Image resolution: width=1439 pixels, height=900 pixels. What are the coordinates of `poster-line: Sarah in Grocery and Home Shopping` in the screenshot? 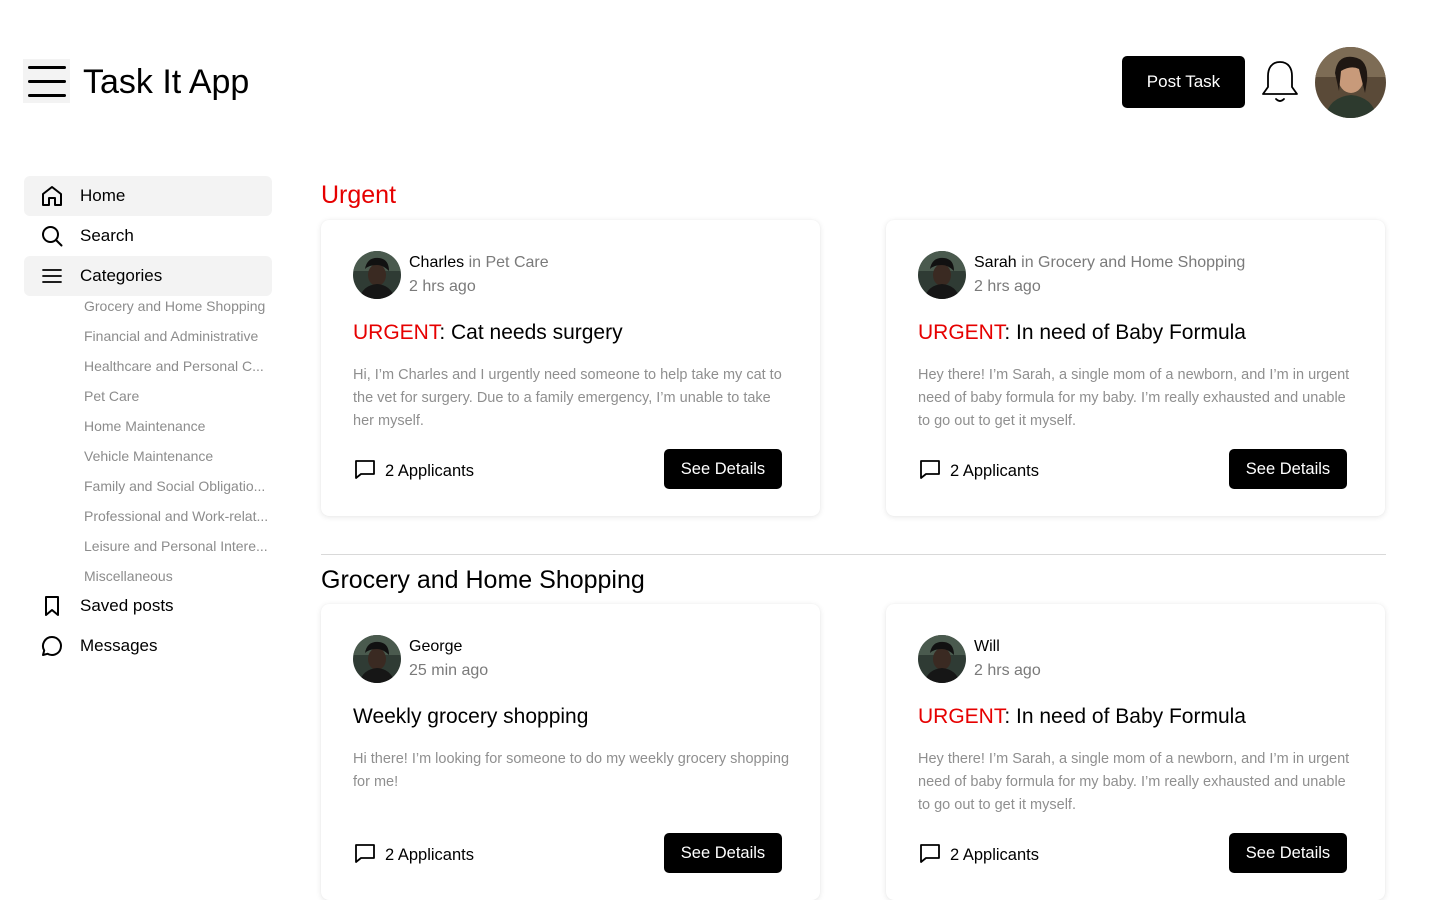 It's located at (1109, 263).